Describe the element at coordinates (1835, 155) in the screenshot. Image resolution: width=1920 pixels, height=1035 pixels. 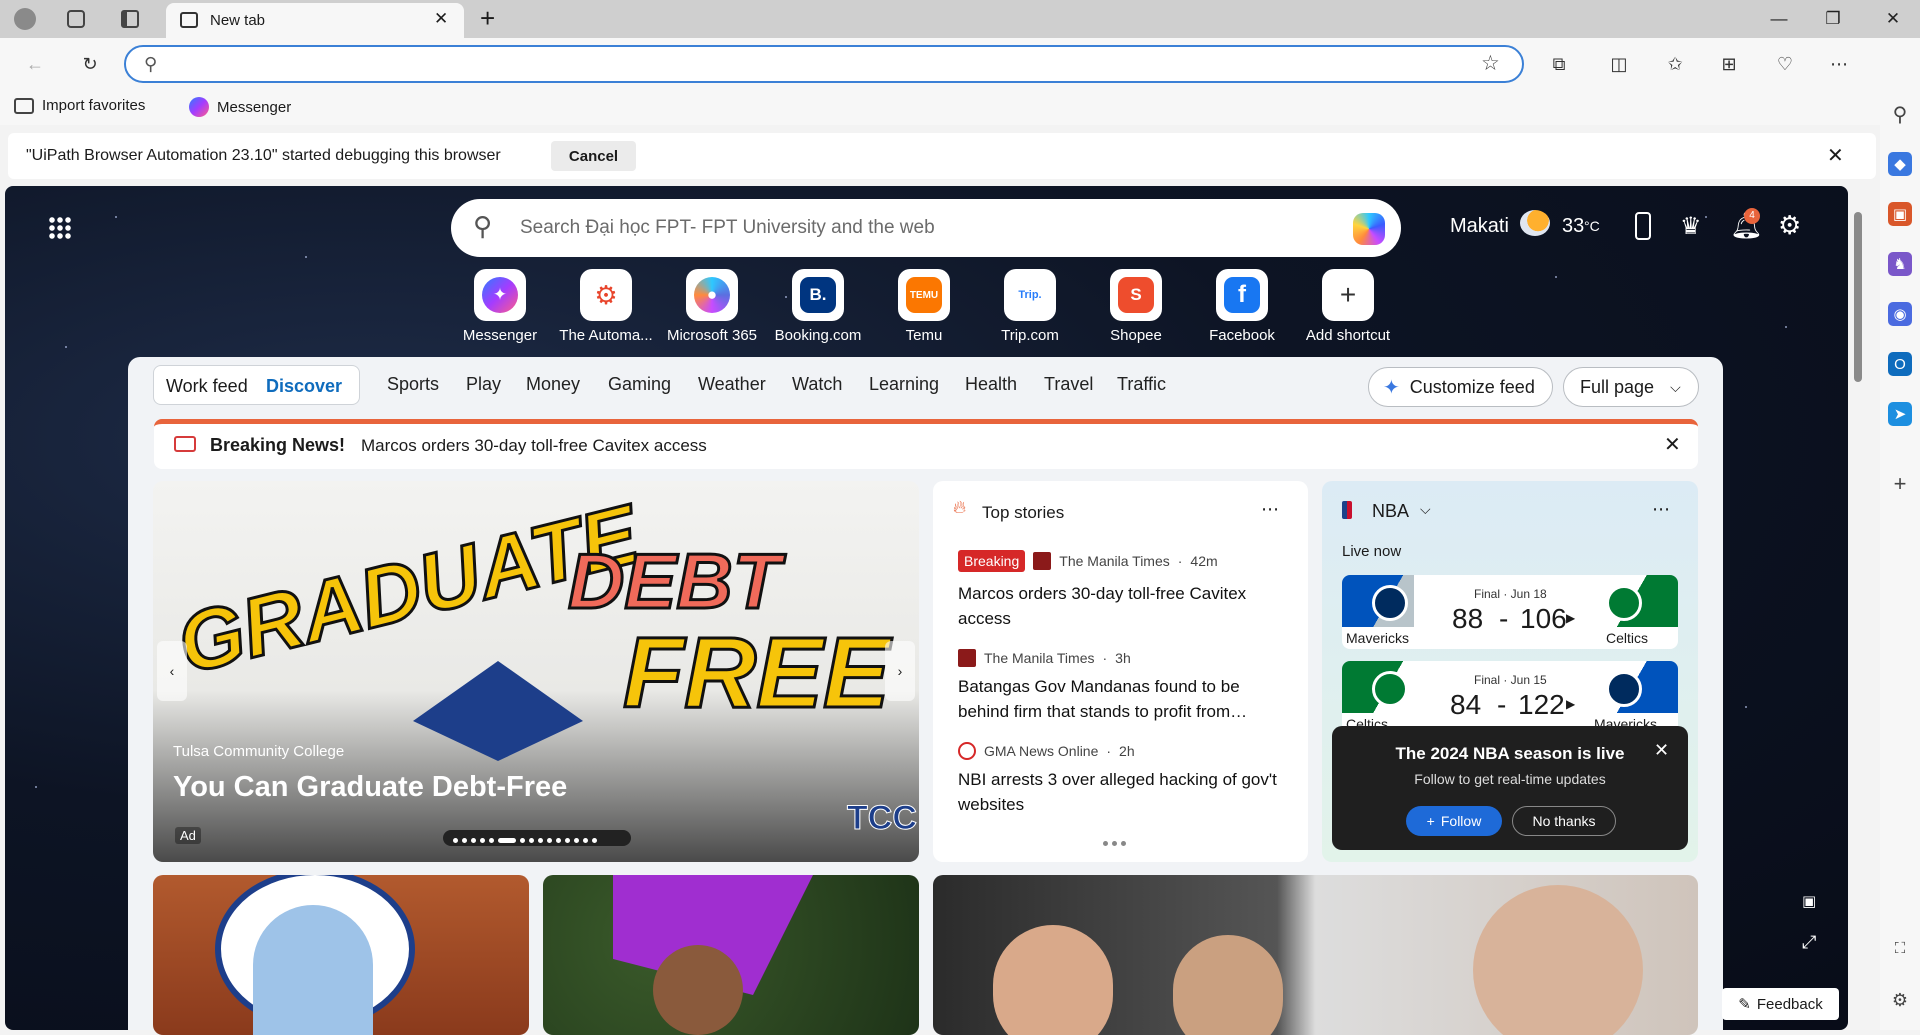
I see `close-infobar-icon: ✕` at that location.